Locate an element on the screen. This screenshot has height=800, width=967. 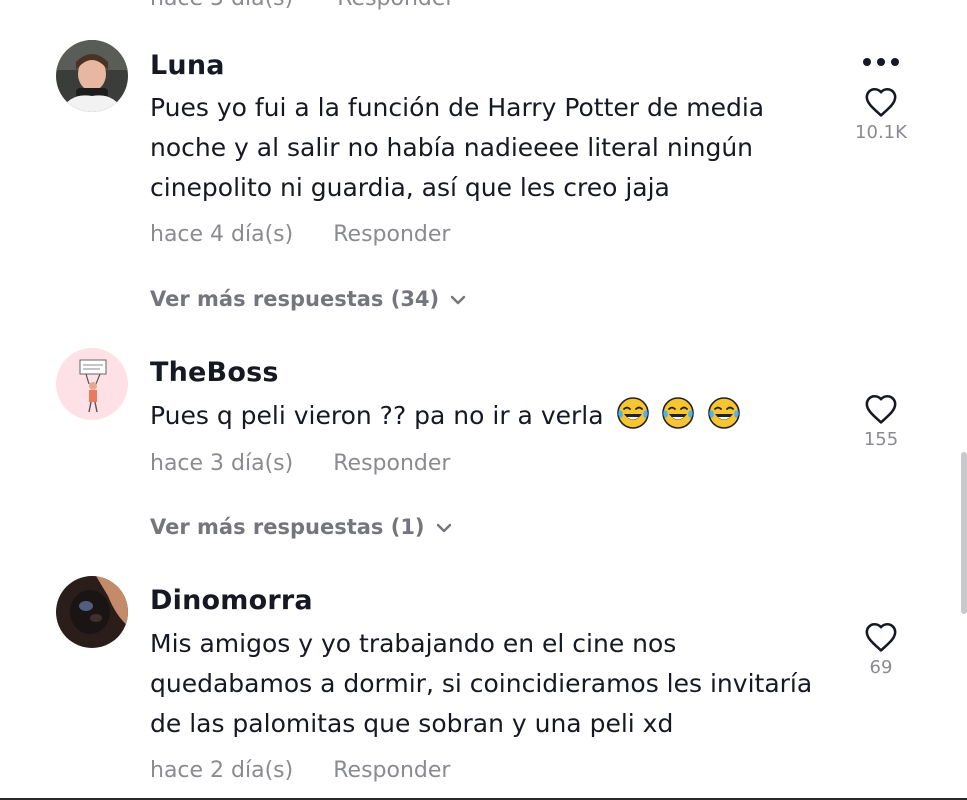
ellipsis-icon is located at coordinates (881, 62).